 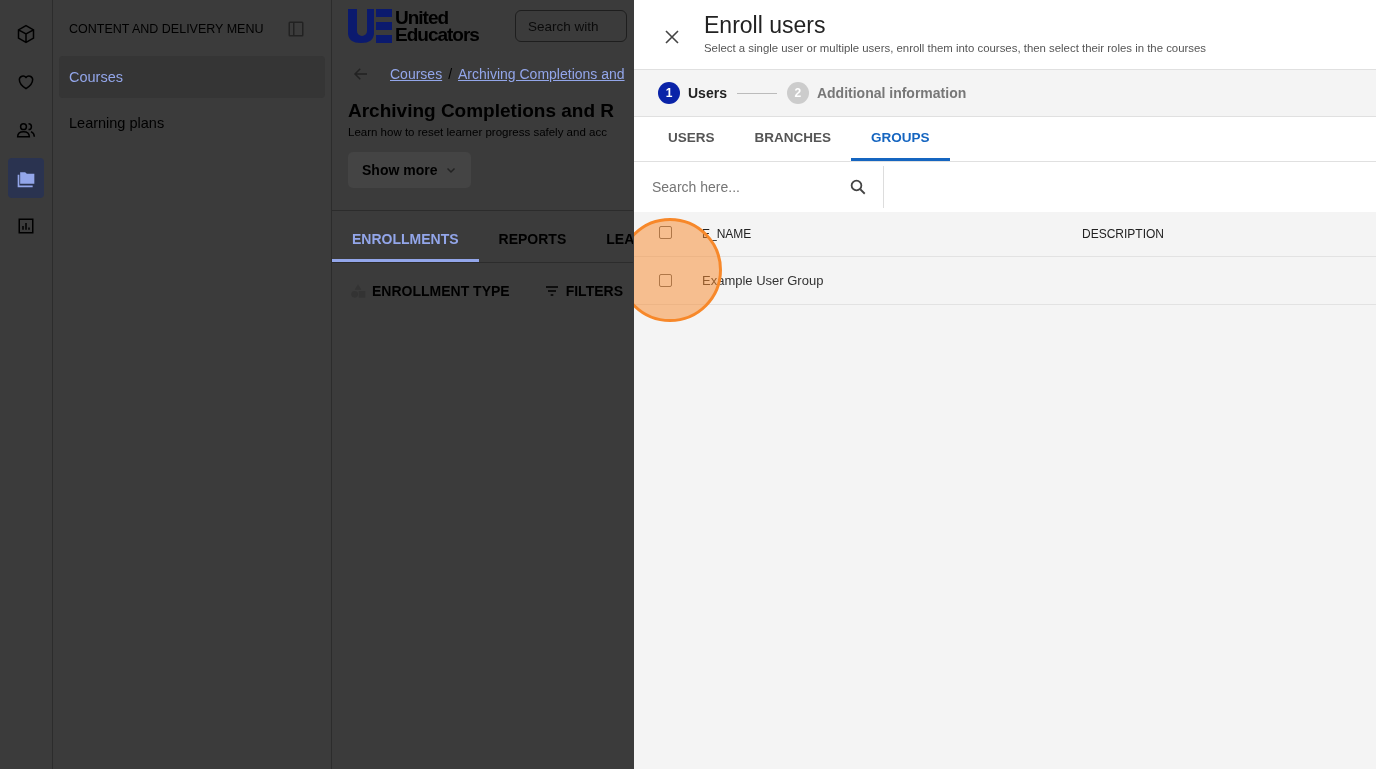 What do you see at coordinates (26, 130) in the screenshot?
I see `people-icon` at bounding box center [26, 130].